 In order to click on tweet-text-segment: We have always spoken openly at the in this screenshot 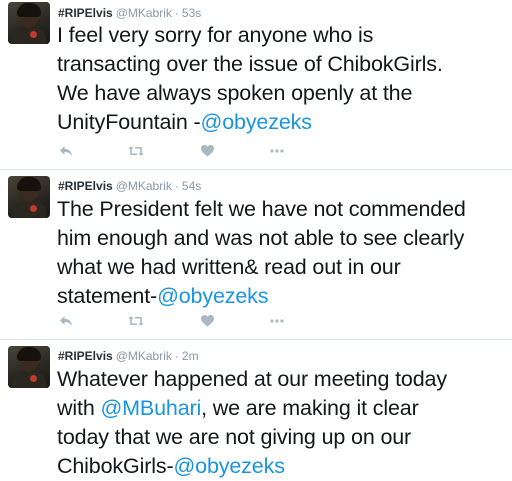, I will do `click(235, 93)`.